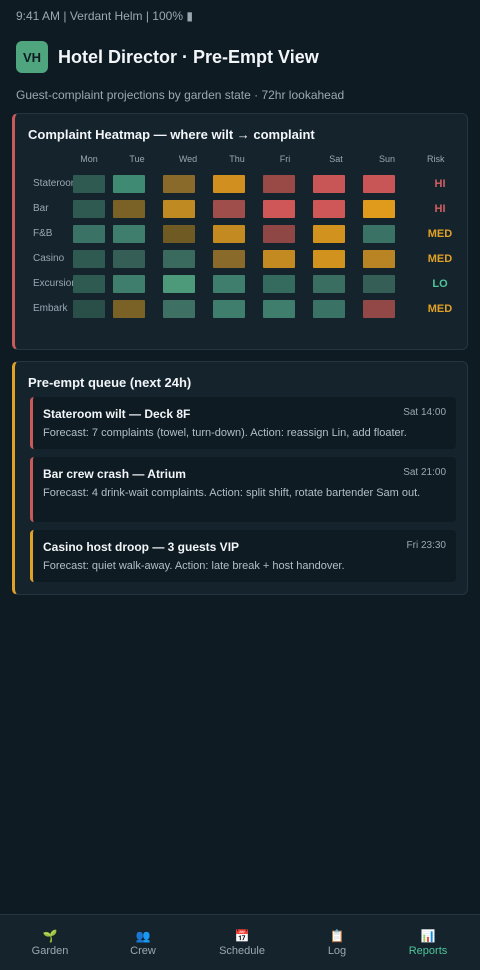  What do you see at coordinates (424, 412) in the screenshot?
I see `queue-item-time: Sat 14:00` at bounding box center [424, 412].